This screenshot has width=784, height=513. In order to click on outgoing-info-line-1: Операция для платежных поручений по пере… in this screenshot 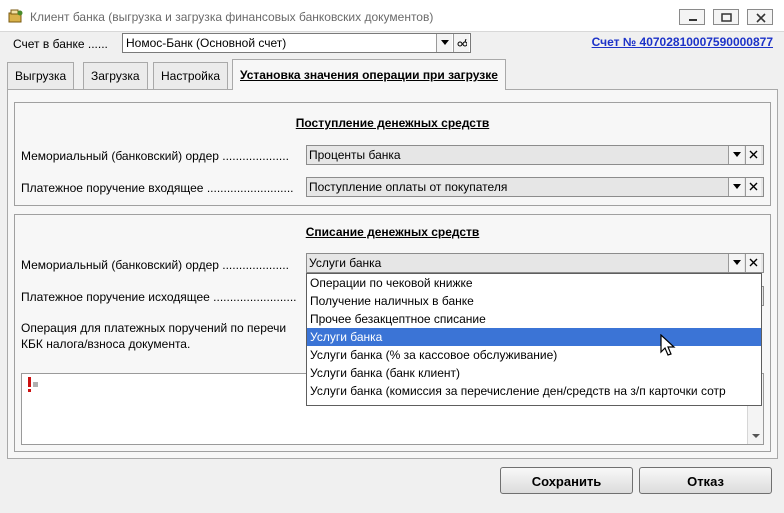, I will do `click(154, 328)`.